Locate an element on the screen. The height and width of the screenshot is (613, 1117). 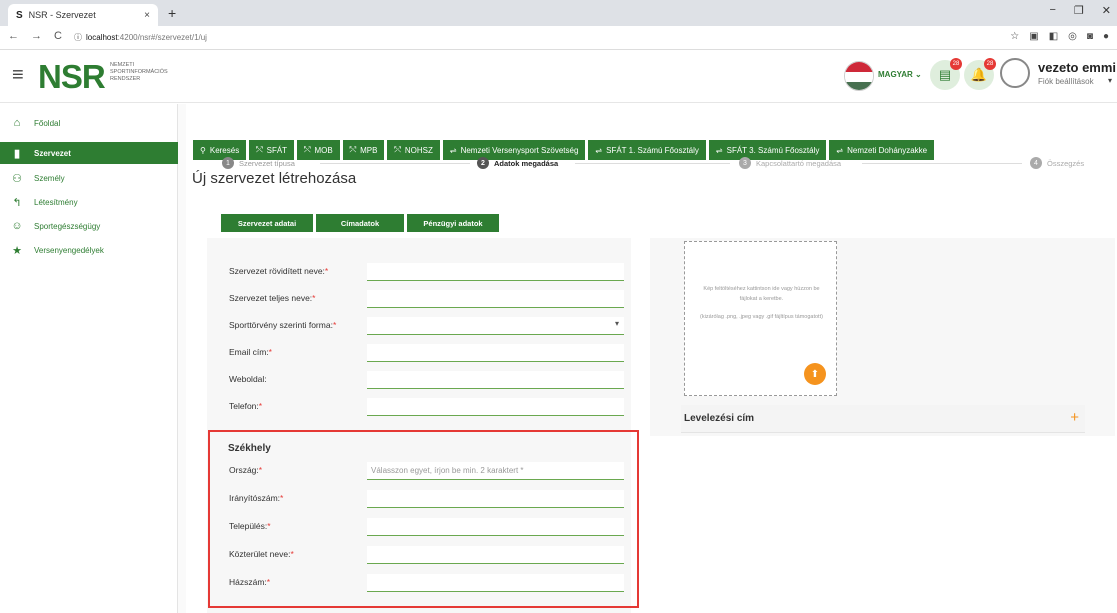
tab-cimadatok: Címadatok is located at coordinates (360, 223).